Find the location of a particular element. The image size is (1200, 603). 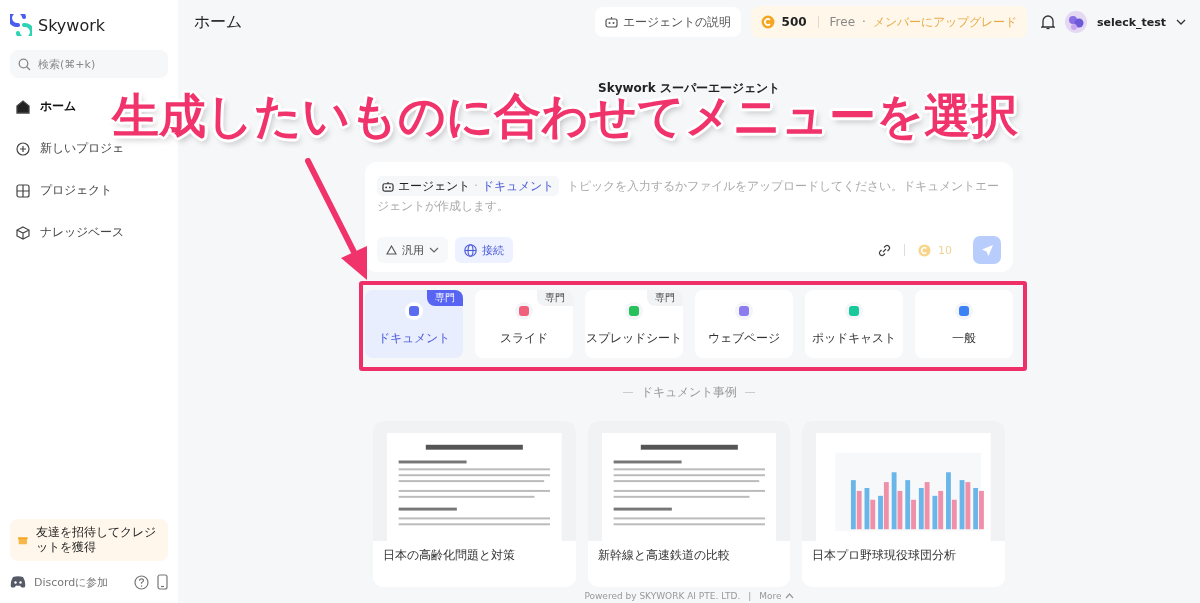

plan-label: Free is located at coordinates (842, 22).